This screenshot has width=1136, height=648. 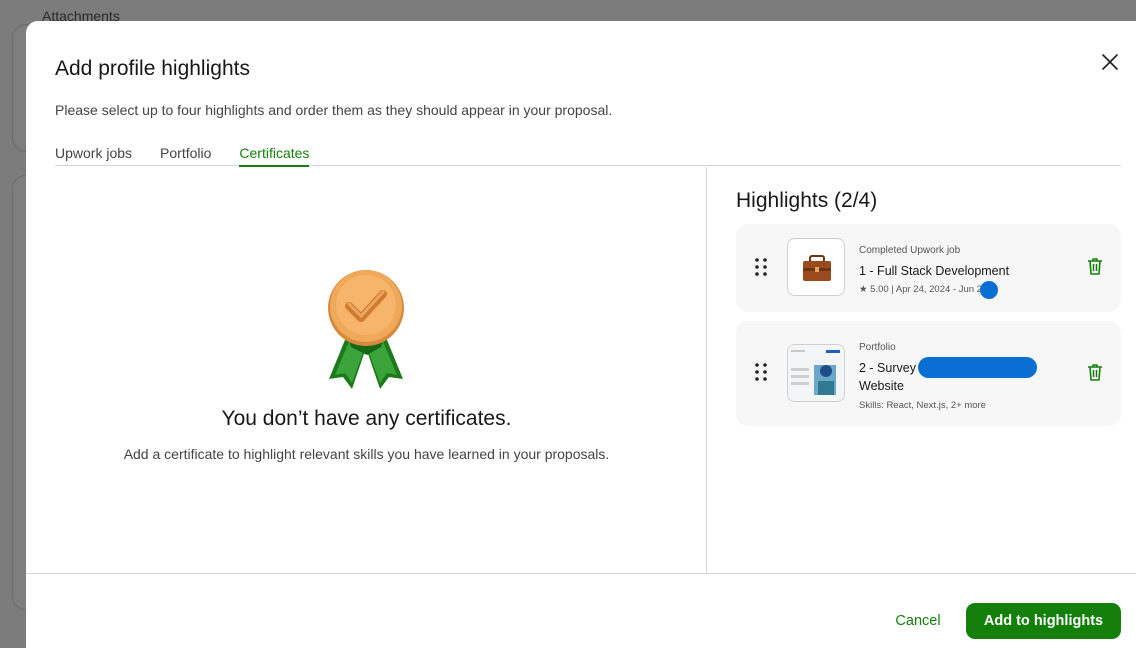 What do you see at coordinates (185, 155) in the screenshot?
I see `tab-portfolio: Portfolio` at bounding box center [185, 155].